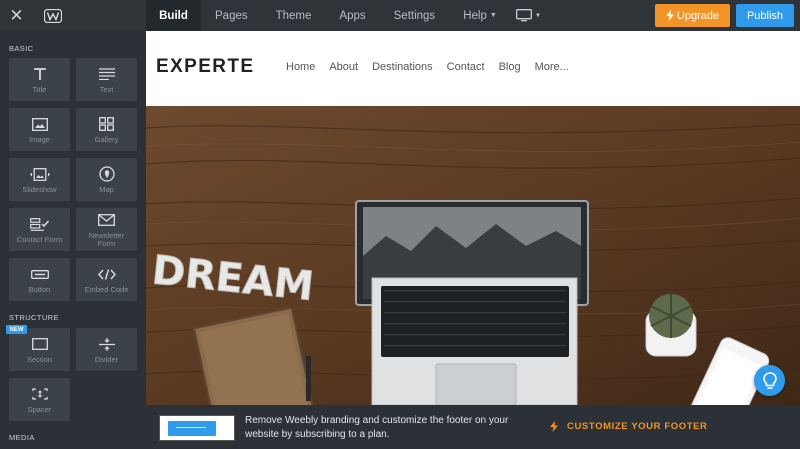 The width and height of the screenshot is (800, 449). I want to click on tab-settings: Settings, so click(415, 15).